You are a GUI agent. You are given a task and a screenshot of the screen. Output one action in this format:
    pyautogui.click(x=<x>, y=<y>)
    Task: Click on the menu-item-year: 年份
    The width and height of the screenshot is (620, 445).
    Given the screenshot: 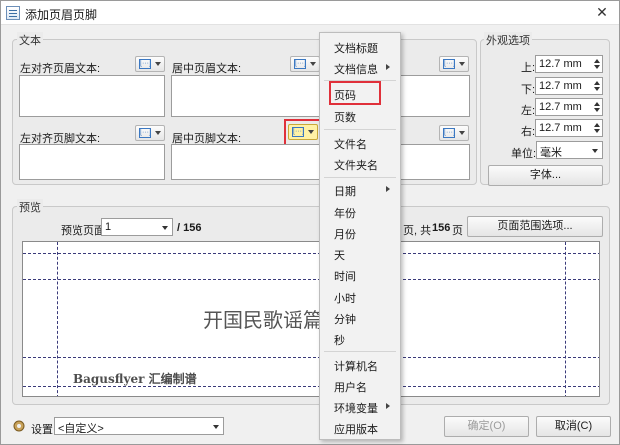 What is the action you would take?
    pyautogui.click(x=360, y=211)
    